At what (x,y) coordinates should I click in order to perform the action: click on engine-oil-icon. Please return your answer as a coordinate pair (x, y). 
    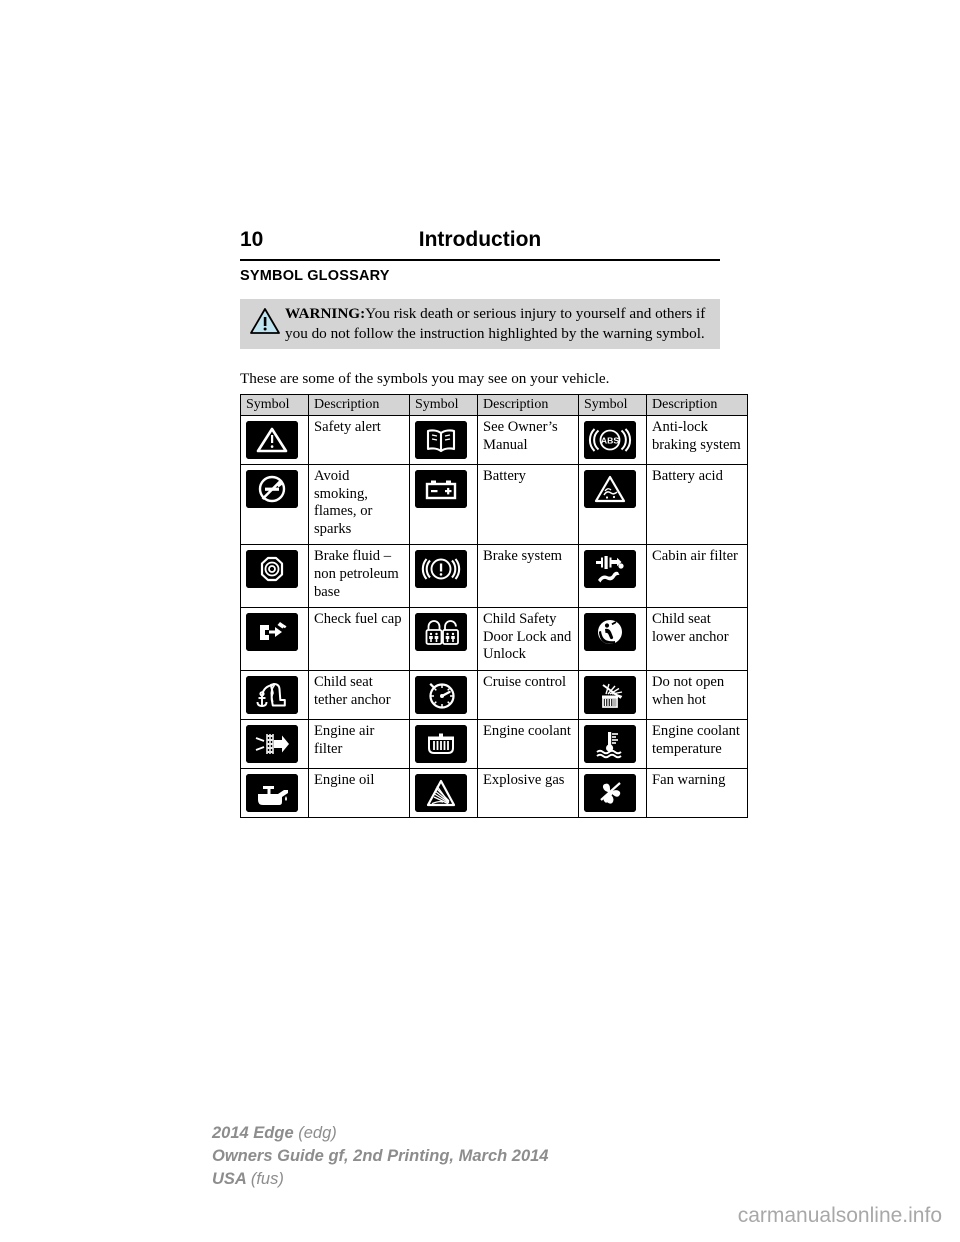
    Looking at the image, I should click on (272, 792).